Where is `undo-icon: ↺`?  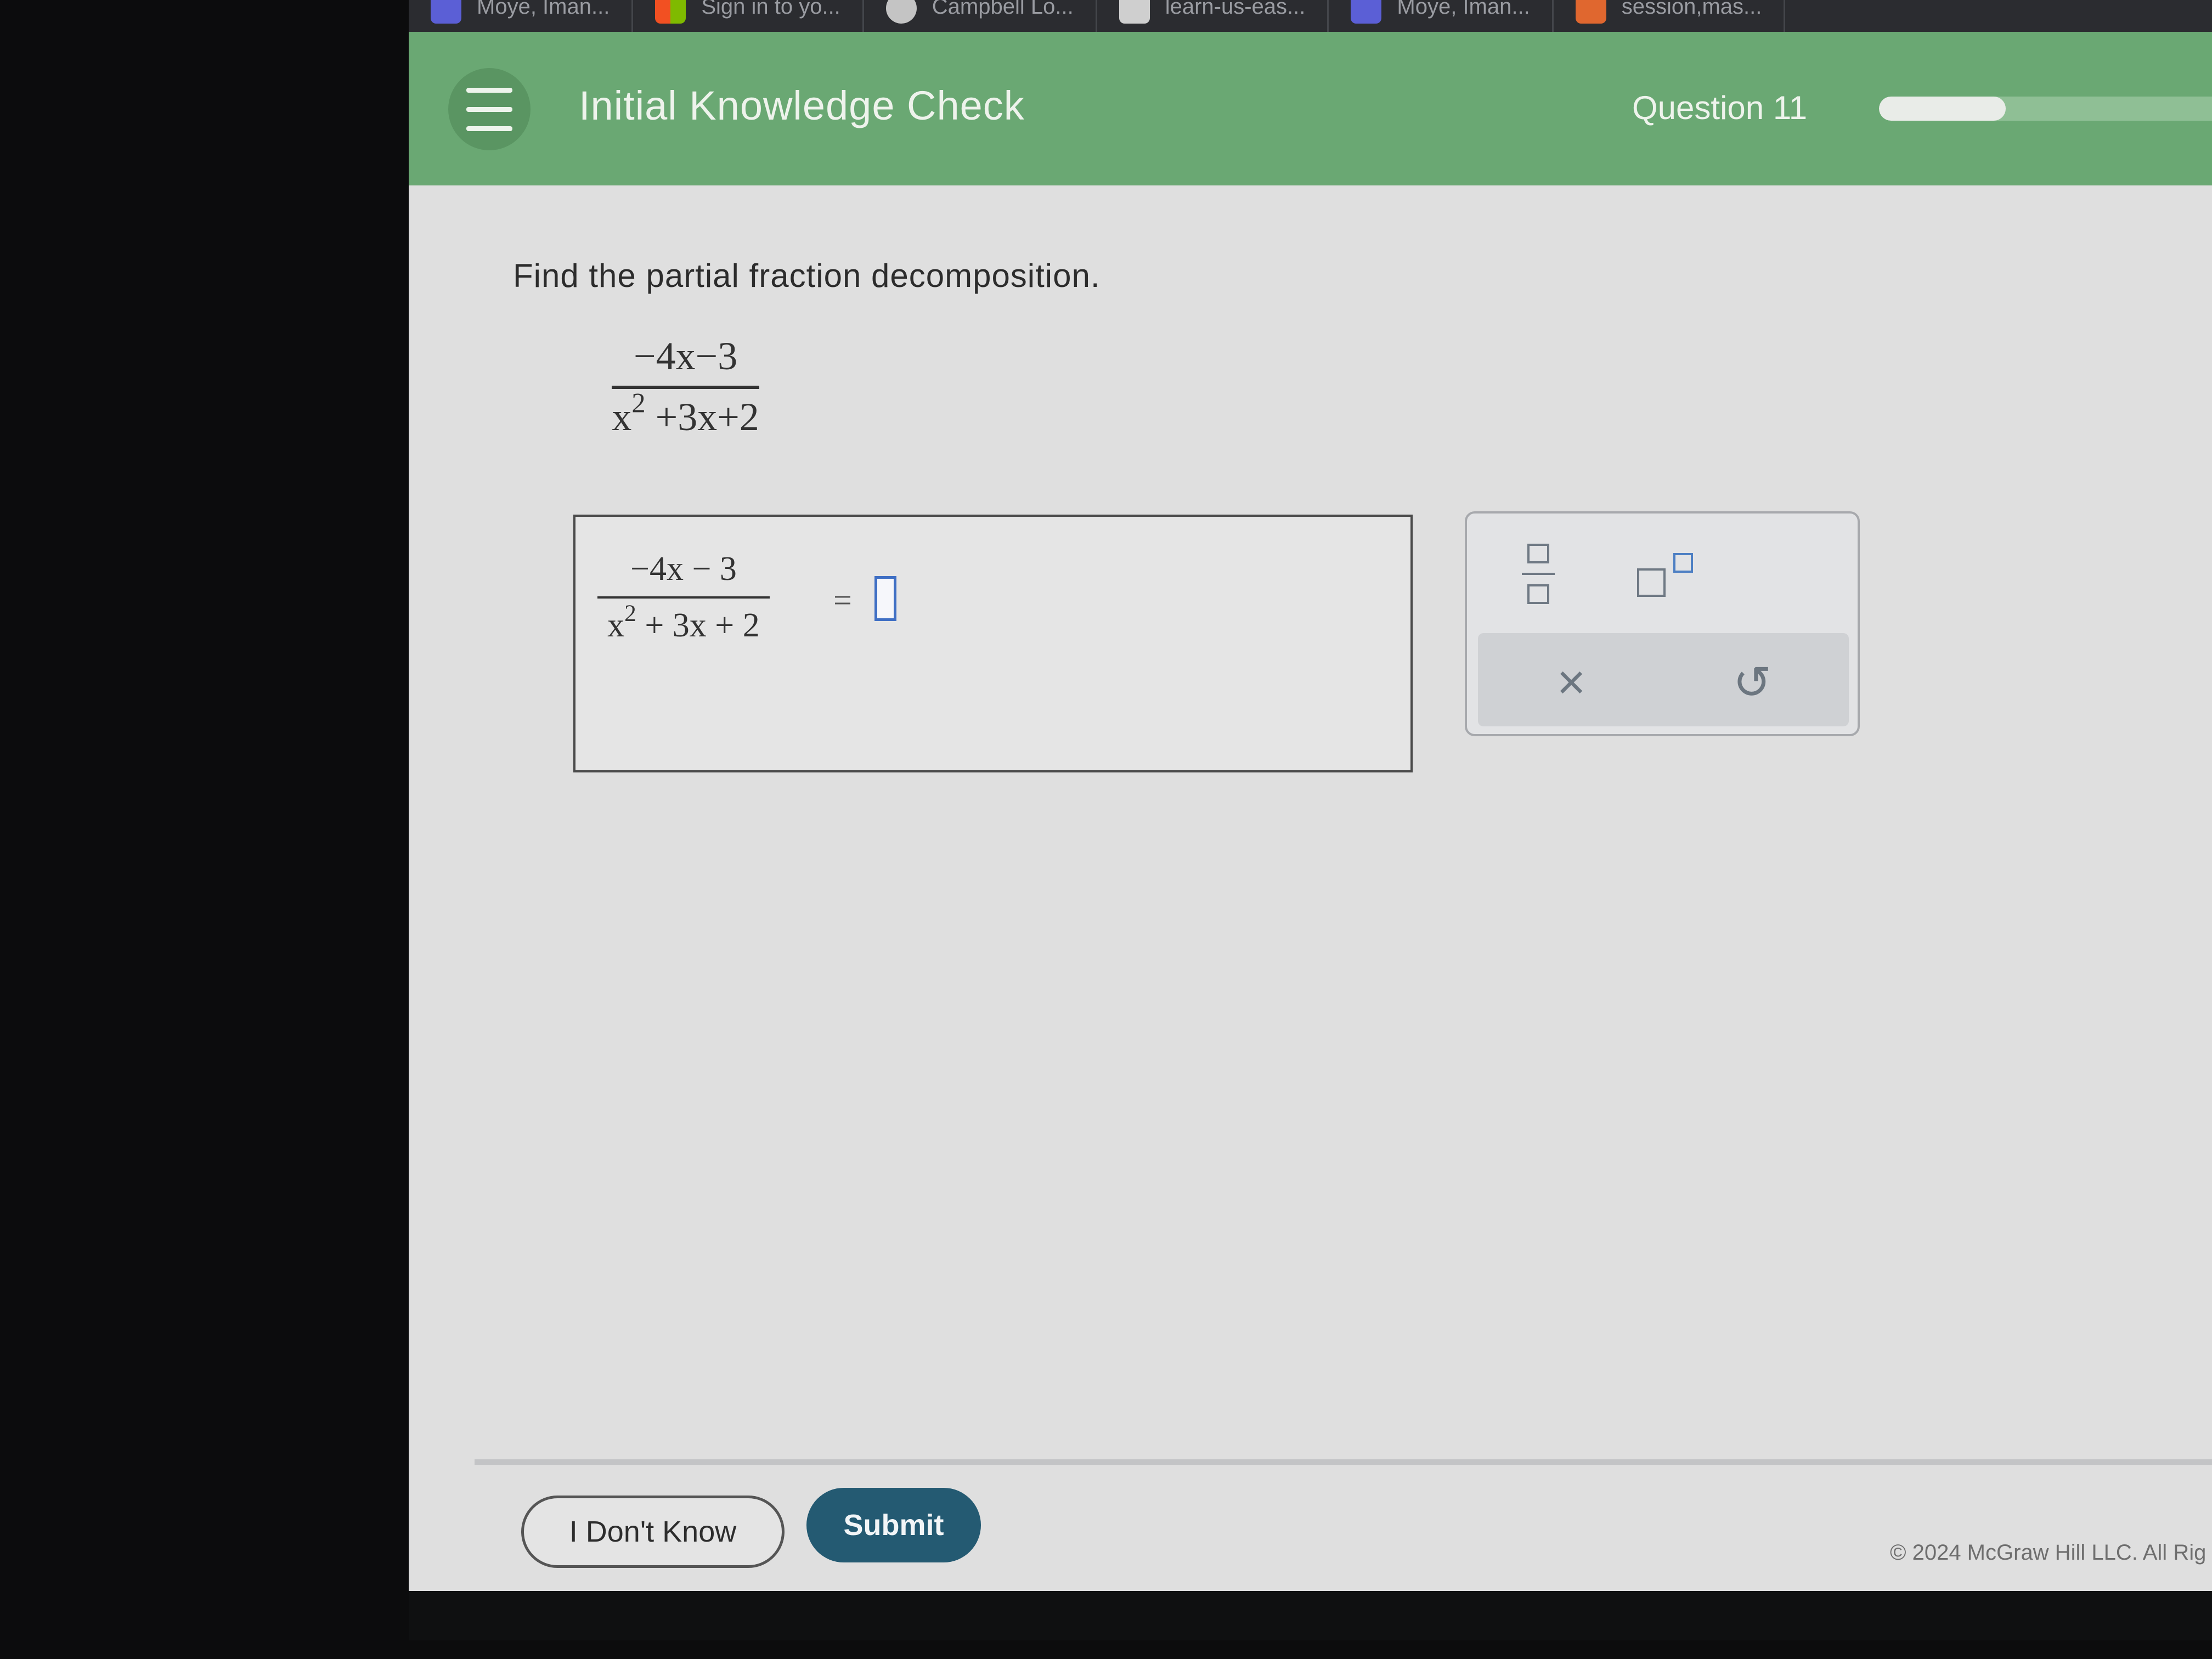 undo-icon: ↺ is located at coordinates (1753, 682).